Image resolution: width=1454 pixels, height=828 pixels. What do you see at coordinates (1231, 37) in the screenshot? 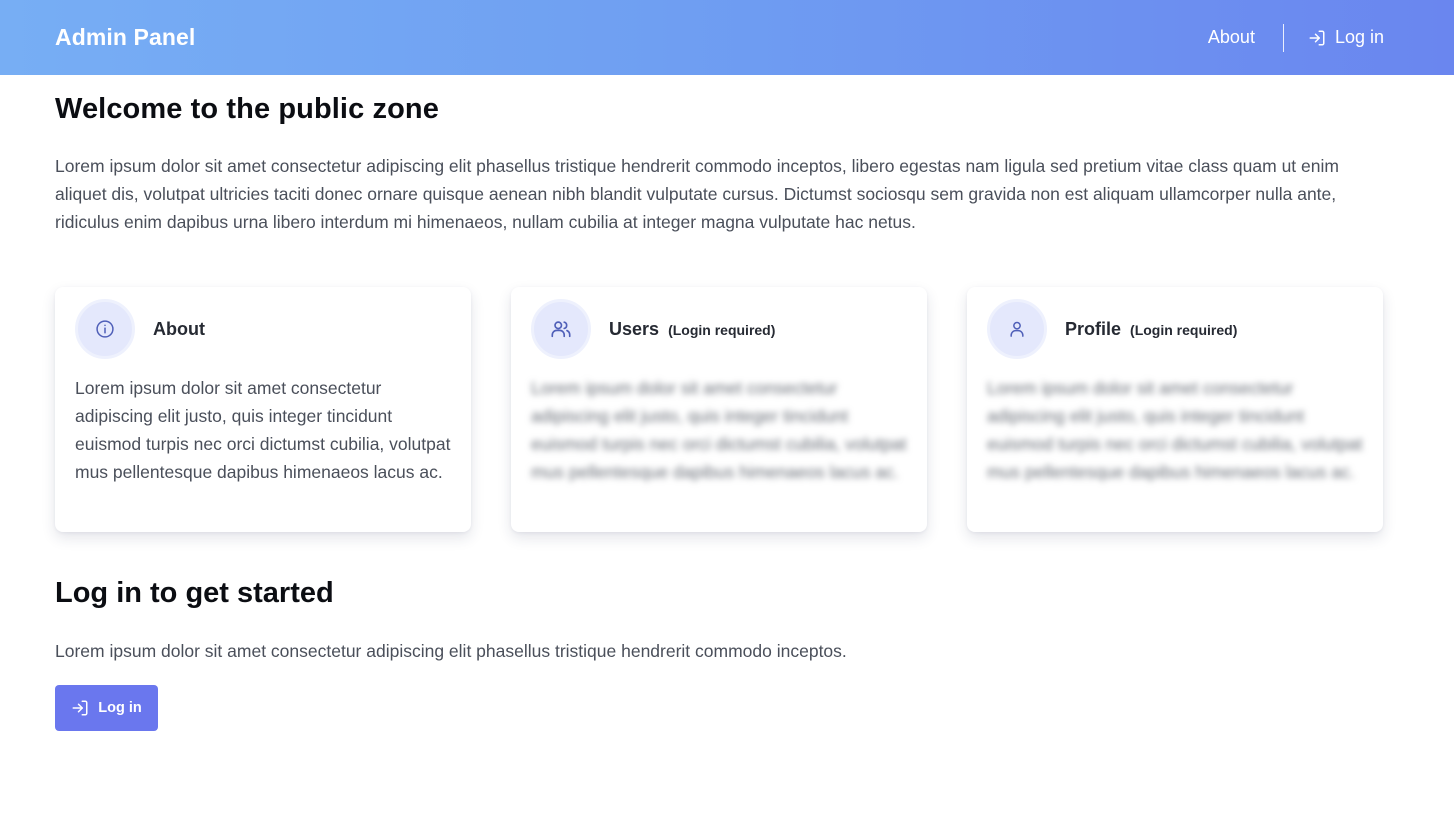
I see `nav-about-link: About` at bounding box center [1231, 37].